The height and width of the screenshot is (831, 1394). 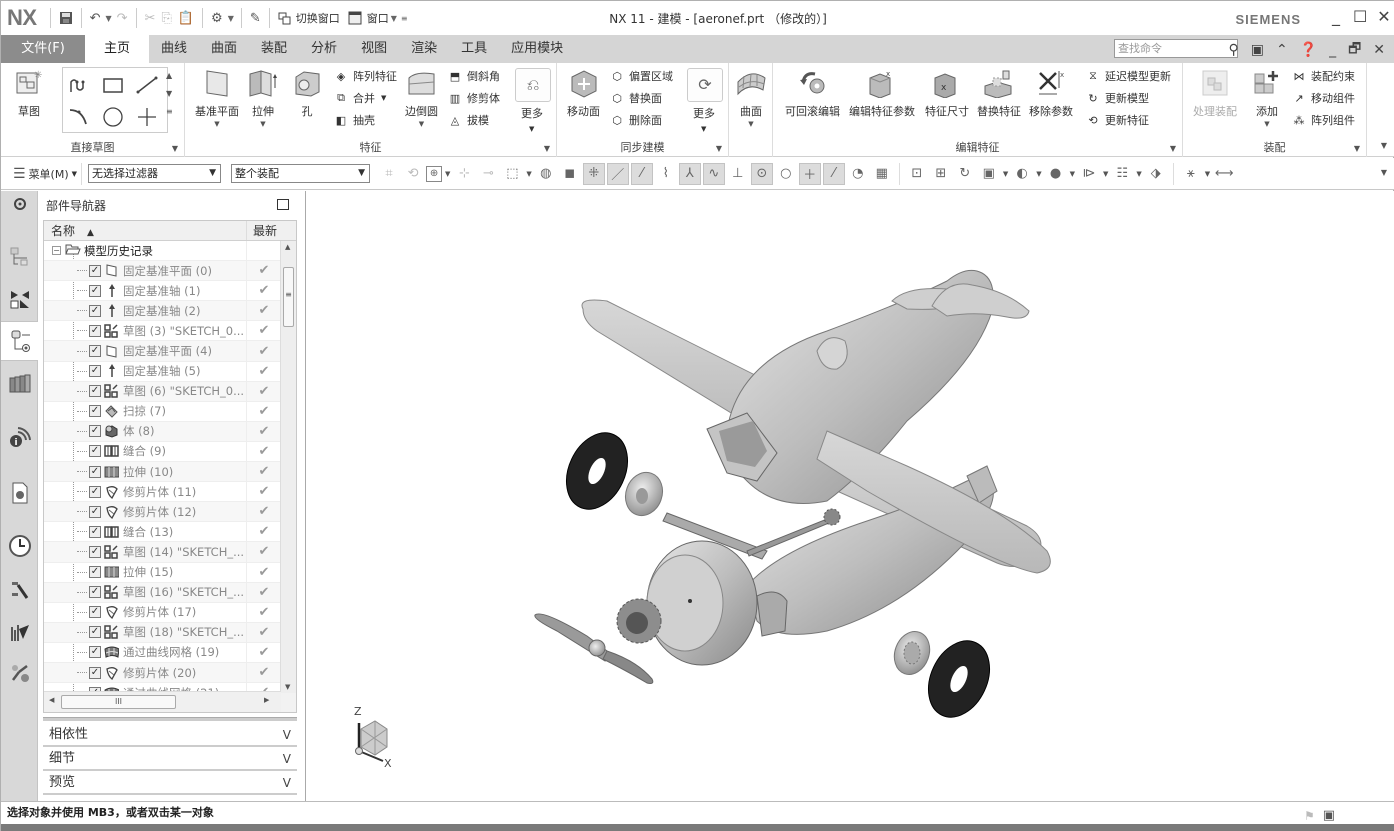 What do you see at coordinates (170, 719) in the screenshot?
I see `panel-splitter` at bounding box center [170, 719].